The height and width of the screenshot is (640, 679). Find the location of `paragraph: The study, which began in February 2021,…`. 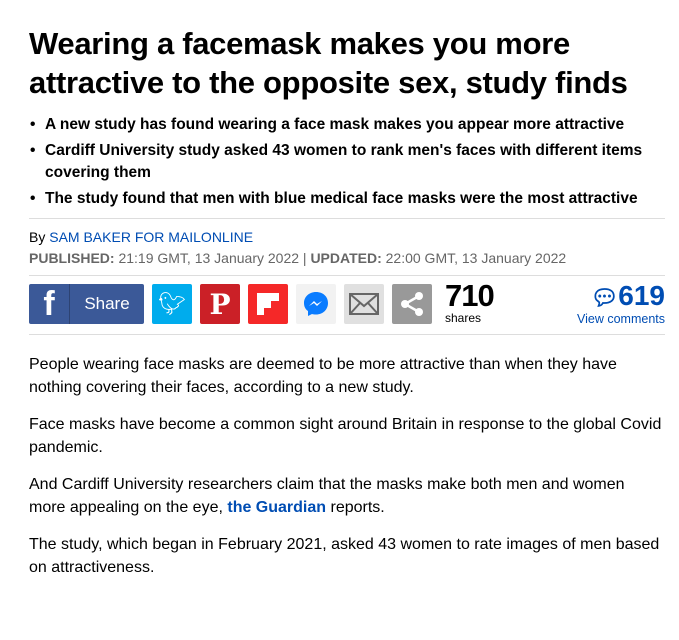

paragraph: The study, which began in February 2021,… is located at coordinates (344, 556).